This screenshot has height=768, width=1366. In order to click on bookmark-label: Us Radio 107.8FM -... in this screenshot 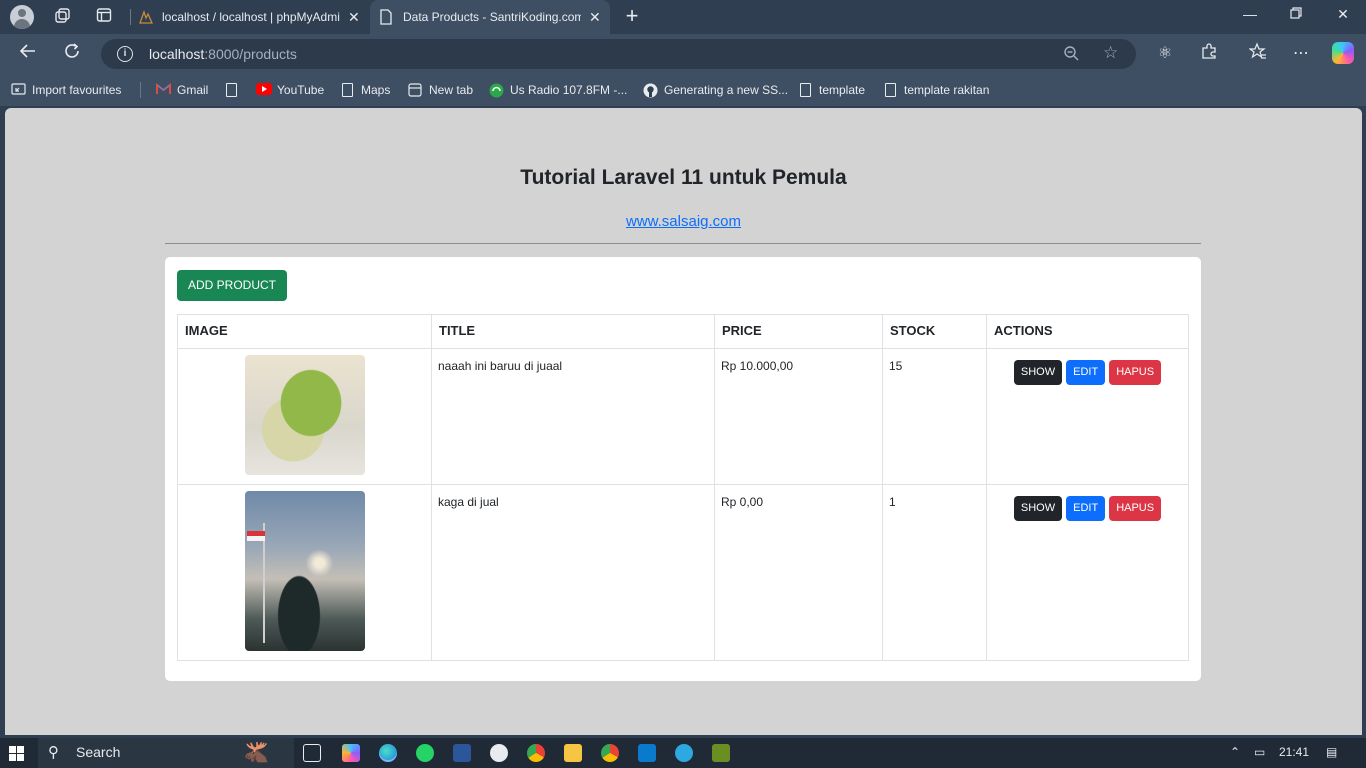, I will do `click(569, 90)`.